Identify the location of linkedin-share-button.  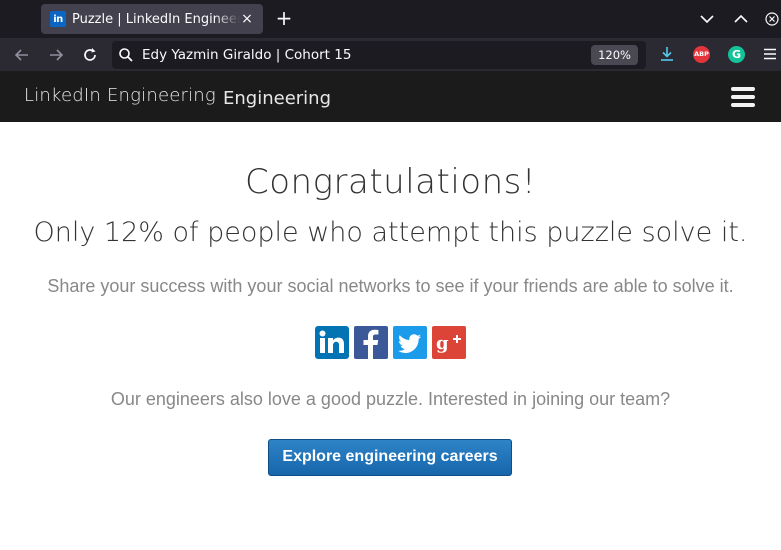
(332, 342).